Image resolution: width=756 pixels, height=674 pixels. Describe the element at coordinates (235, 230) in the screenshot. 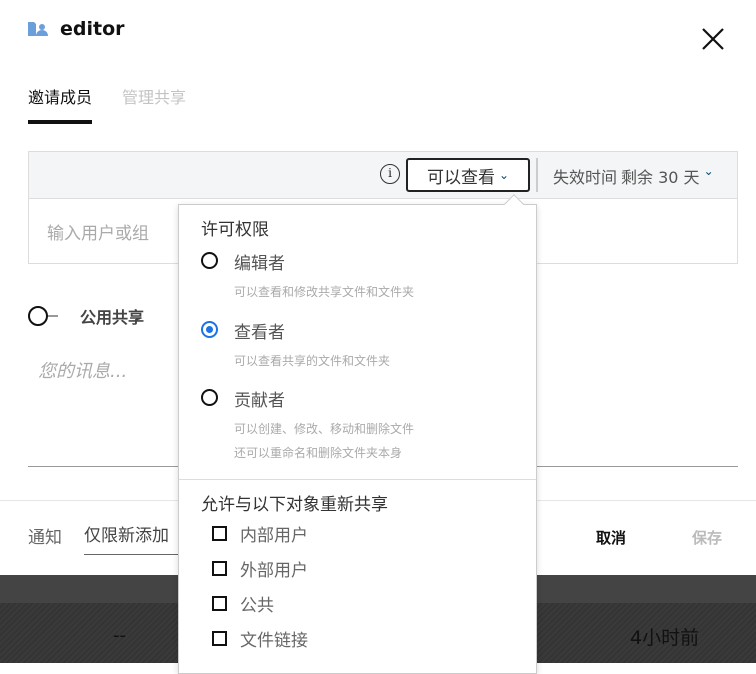

I see `permissions-heading: 许可权限` at that location.